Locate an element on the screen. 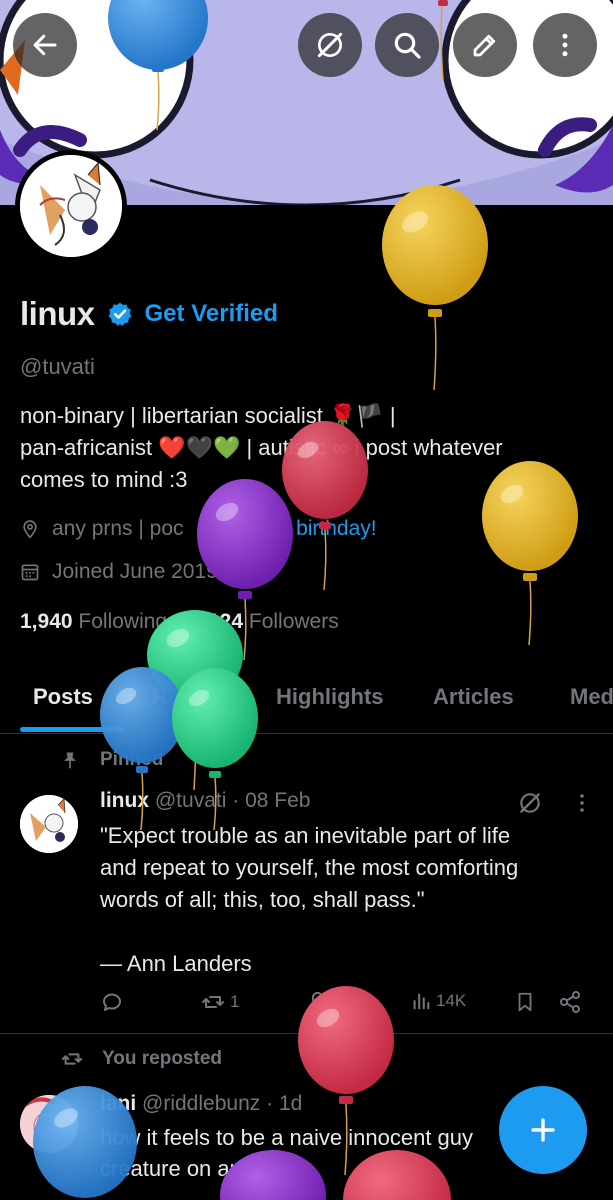 The width and height of the screenshot is (613, 1200). follow-stats: 1,940 Following 1,124 Followers is located at coordinates (179, 622).